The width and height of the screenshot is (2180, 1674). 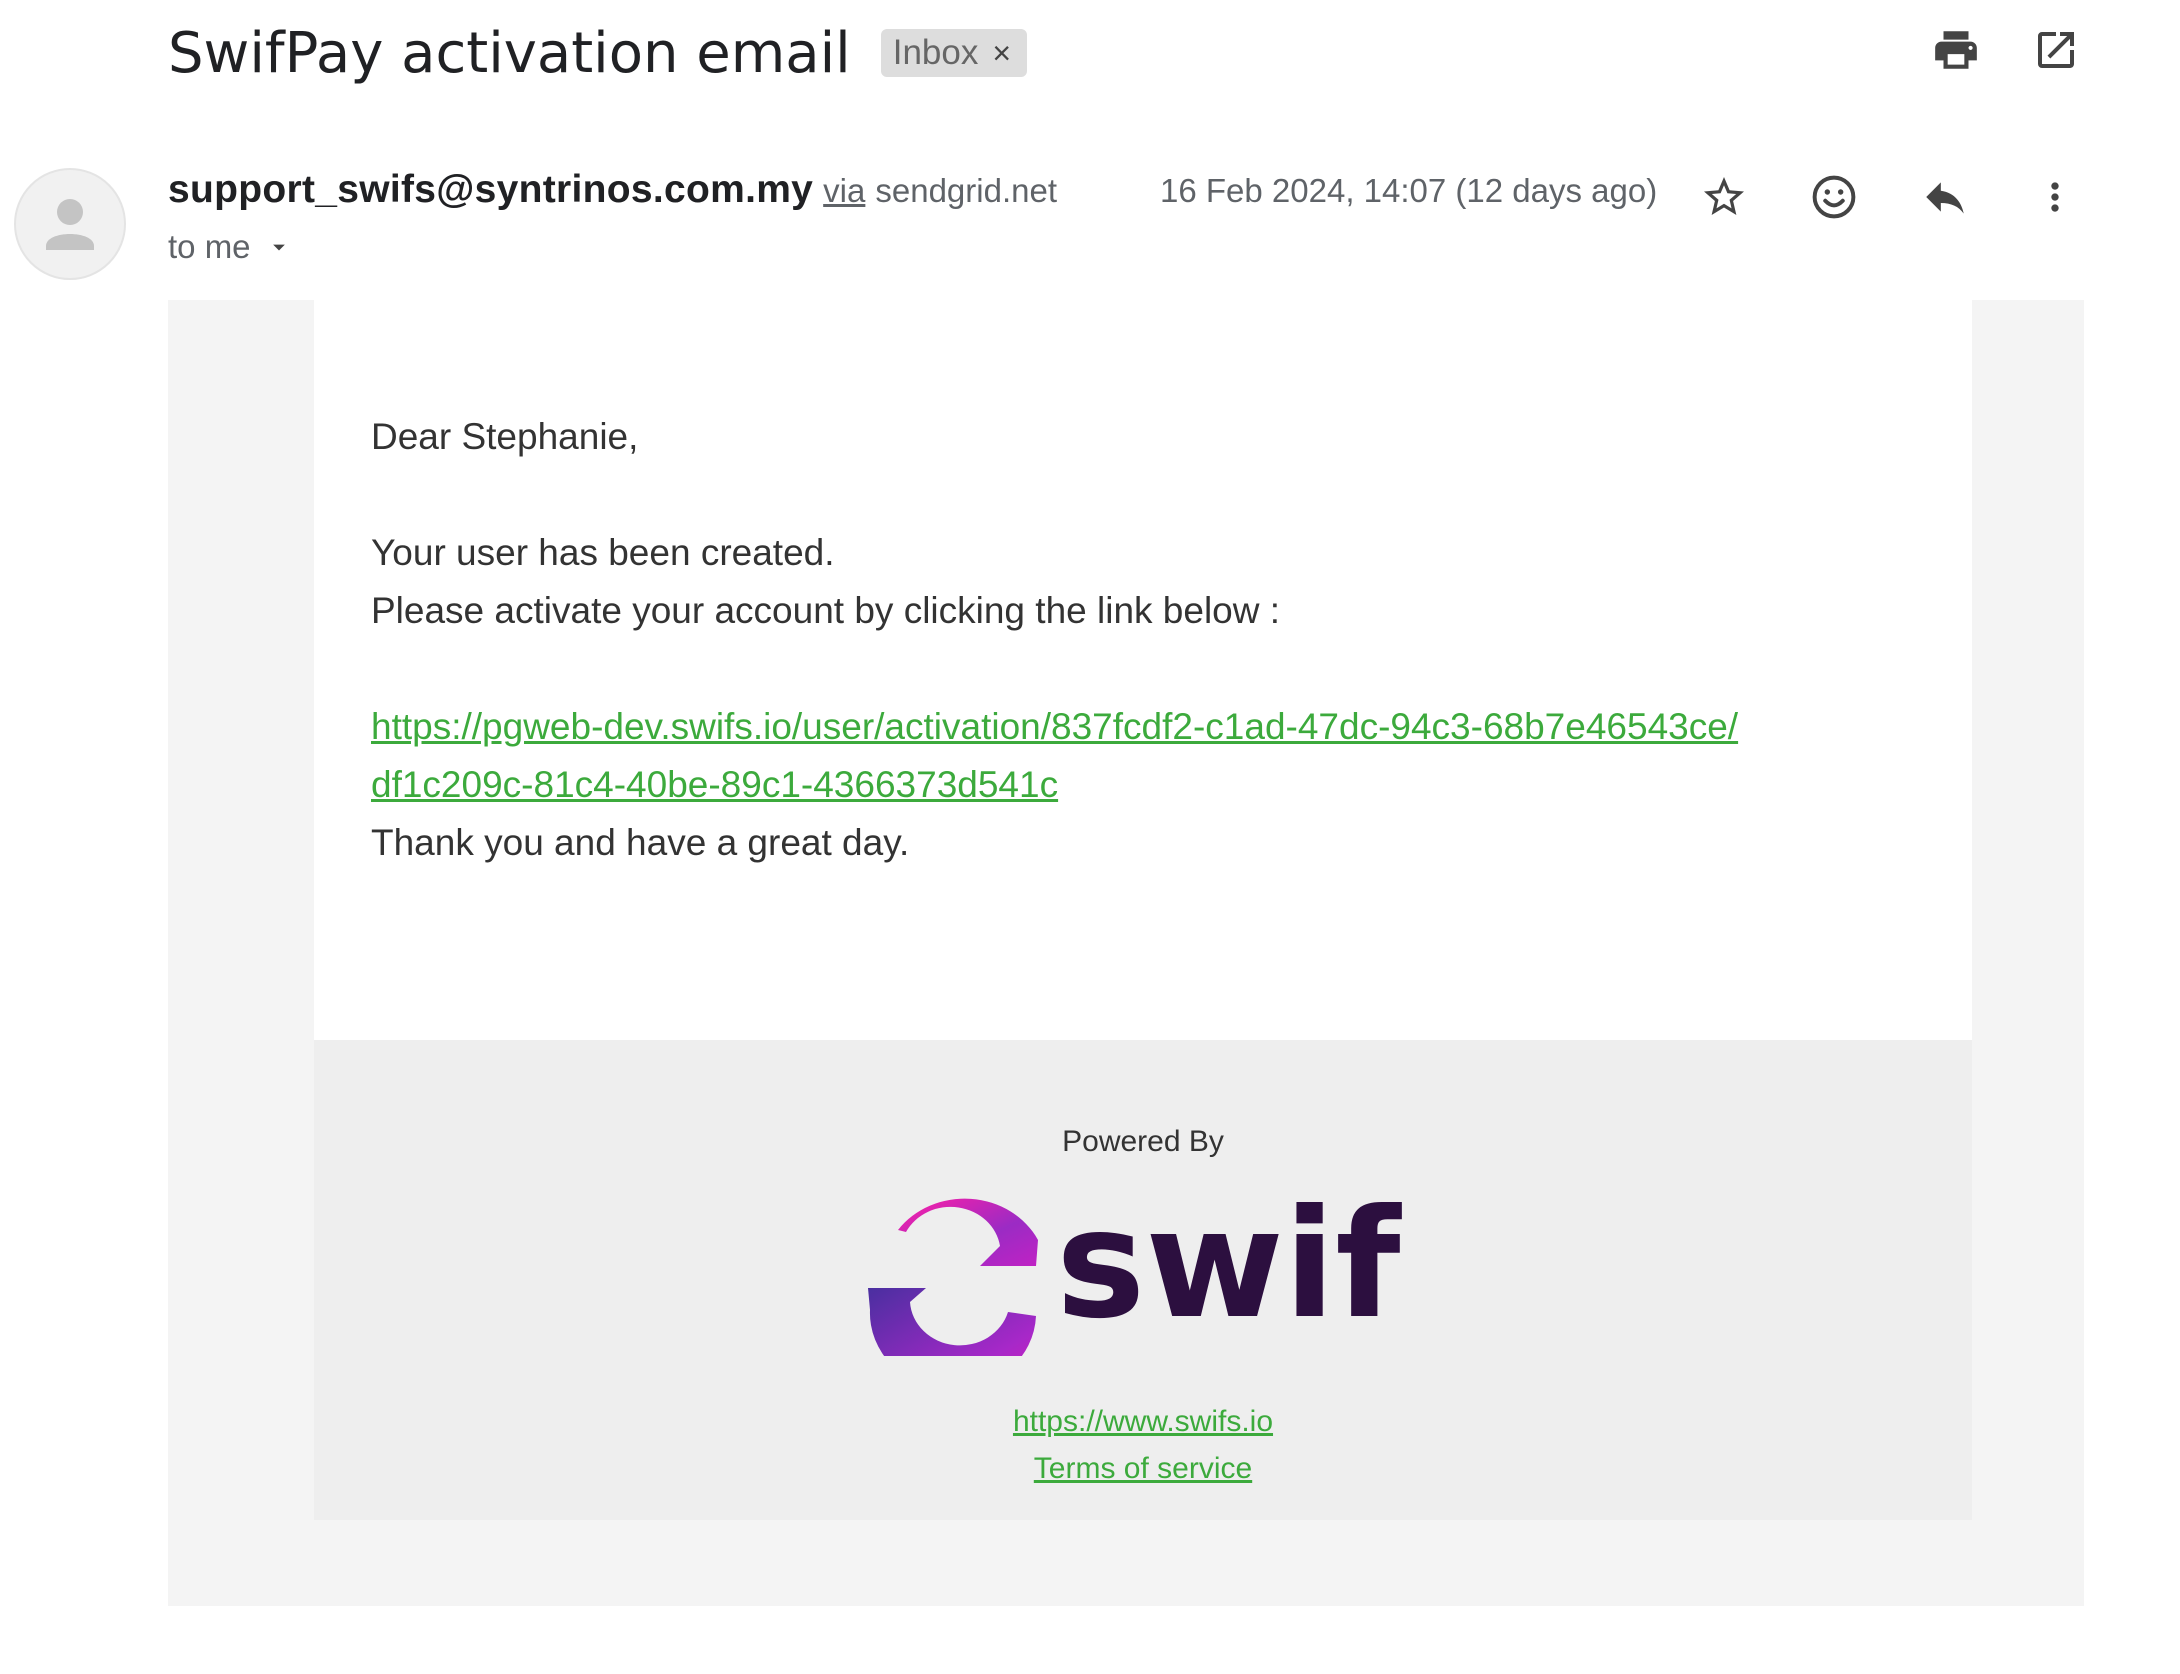 I want to click on via-link: via, so click(x=844, y=191).